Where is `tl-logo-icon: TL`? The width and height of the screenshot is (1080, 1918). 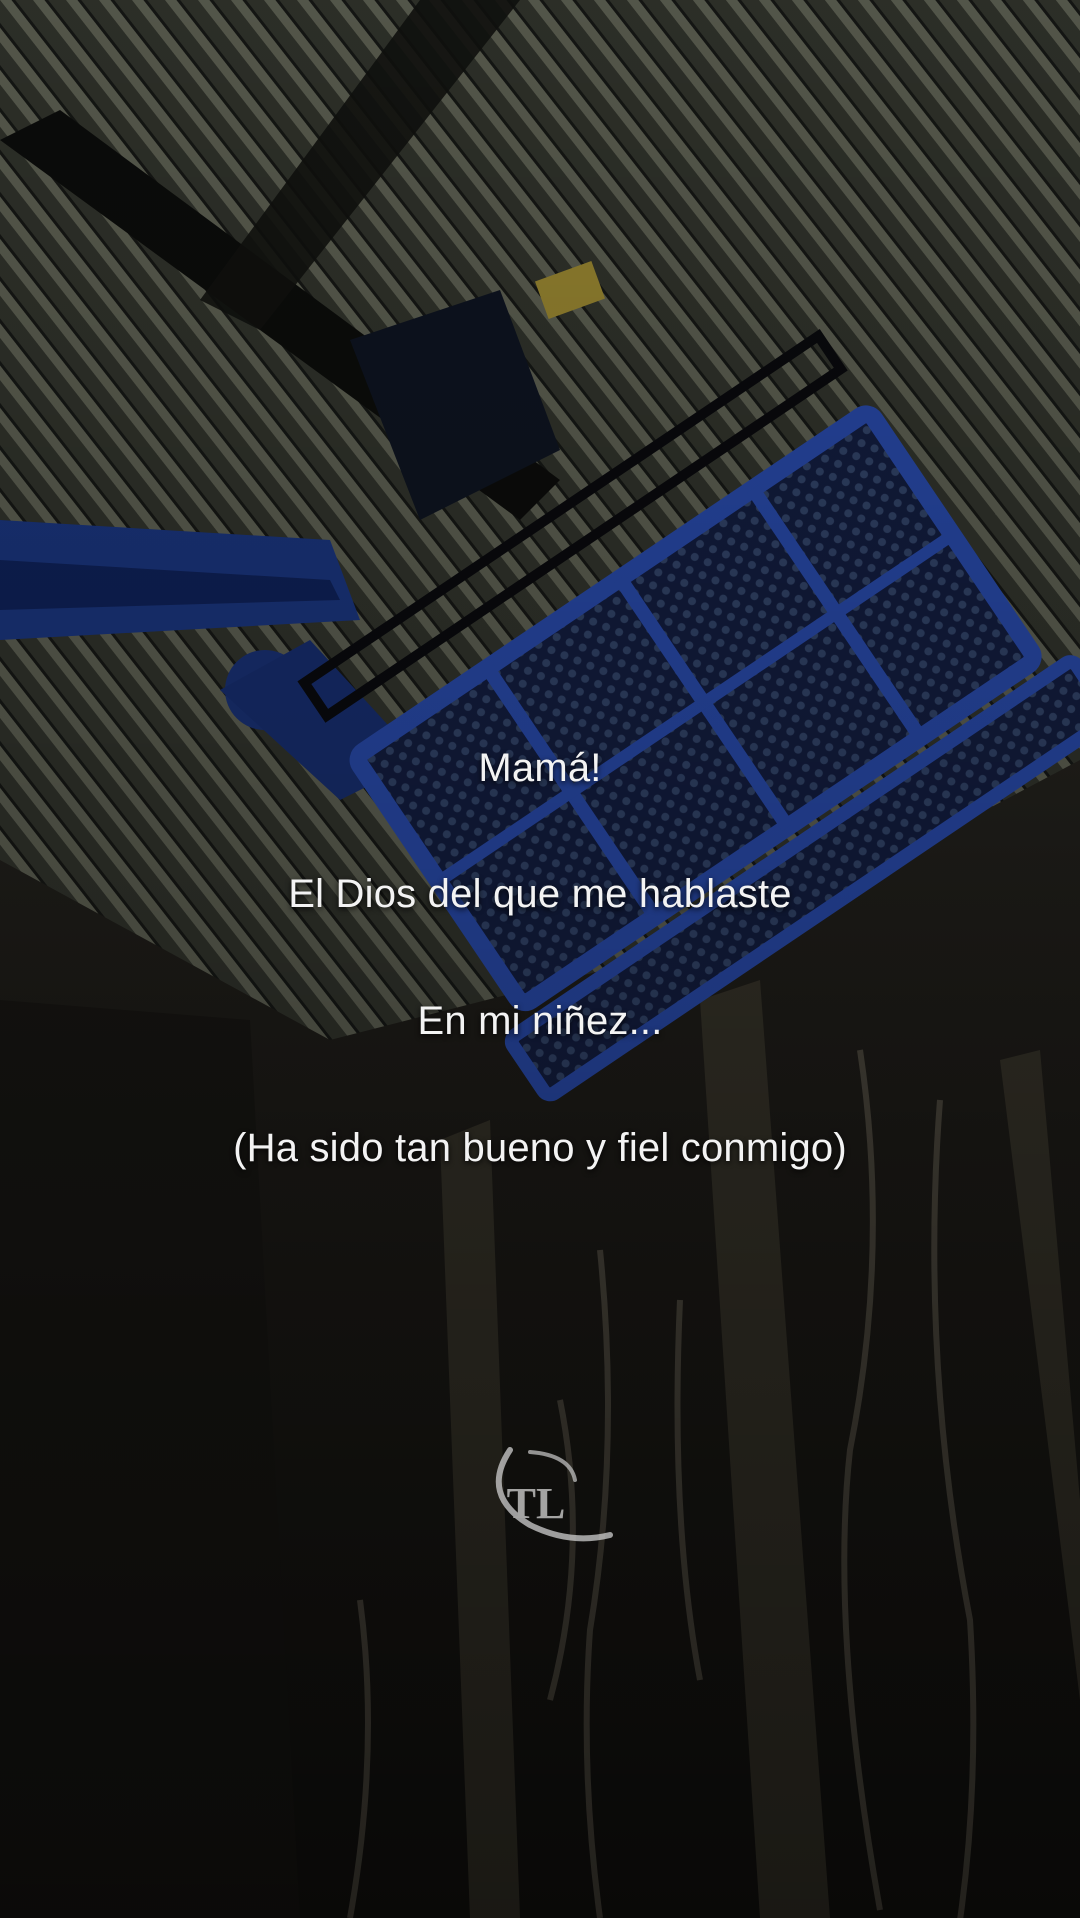
tl-logo-icon: TL is located at coordinates (554, 1494).